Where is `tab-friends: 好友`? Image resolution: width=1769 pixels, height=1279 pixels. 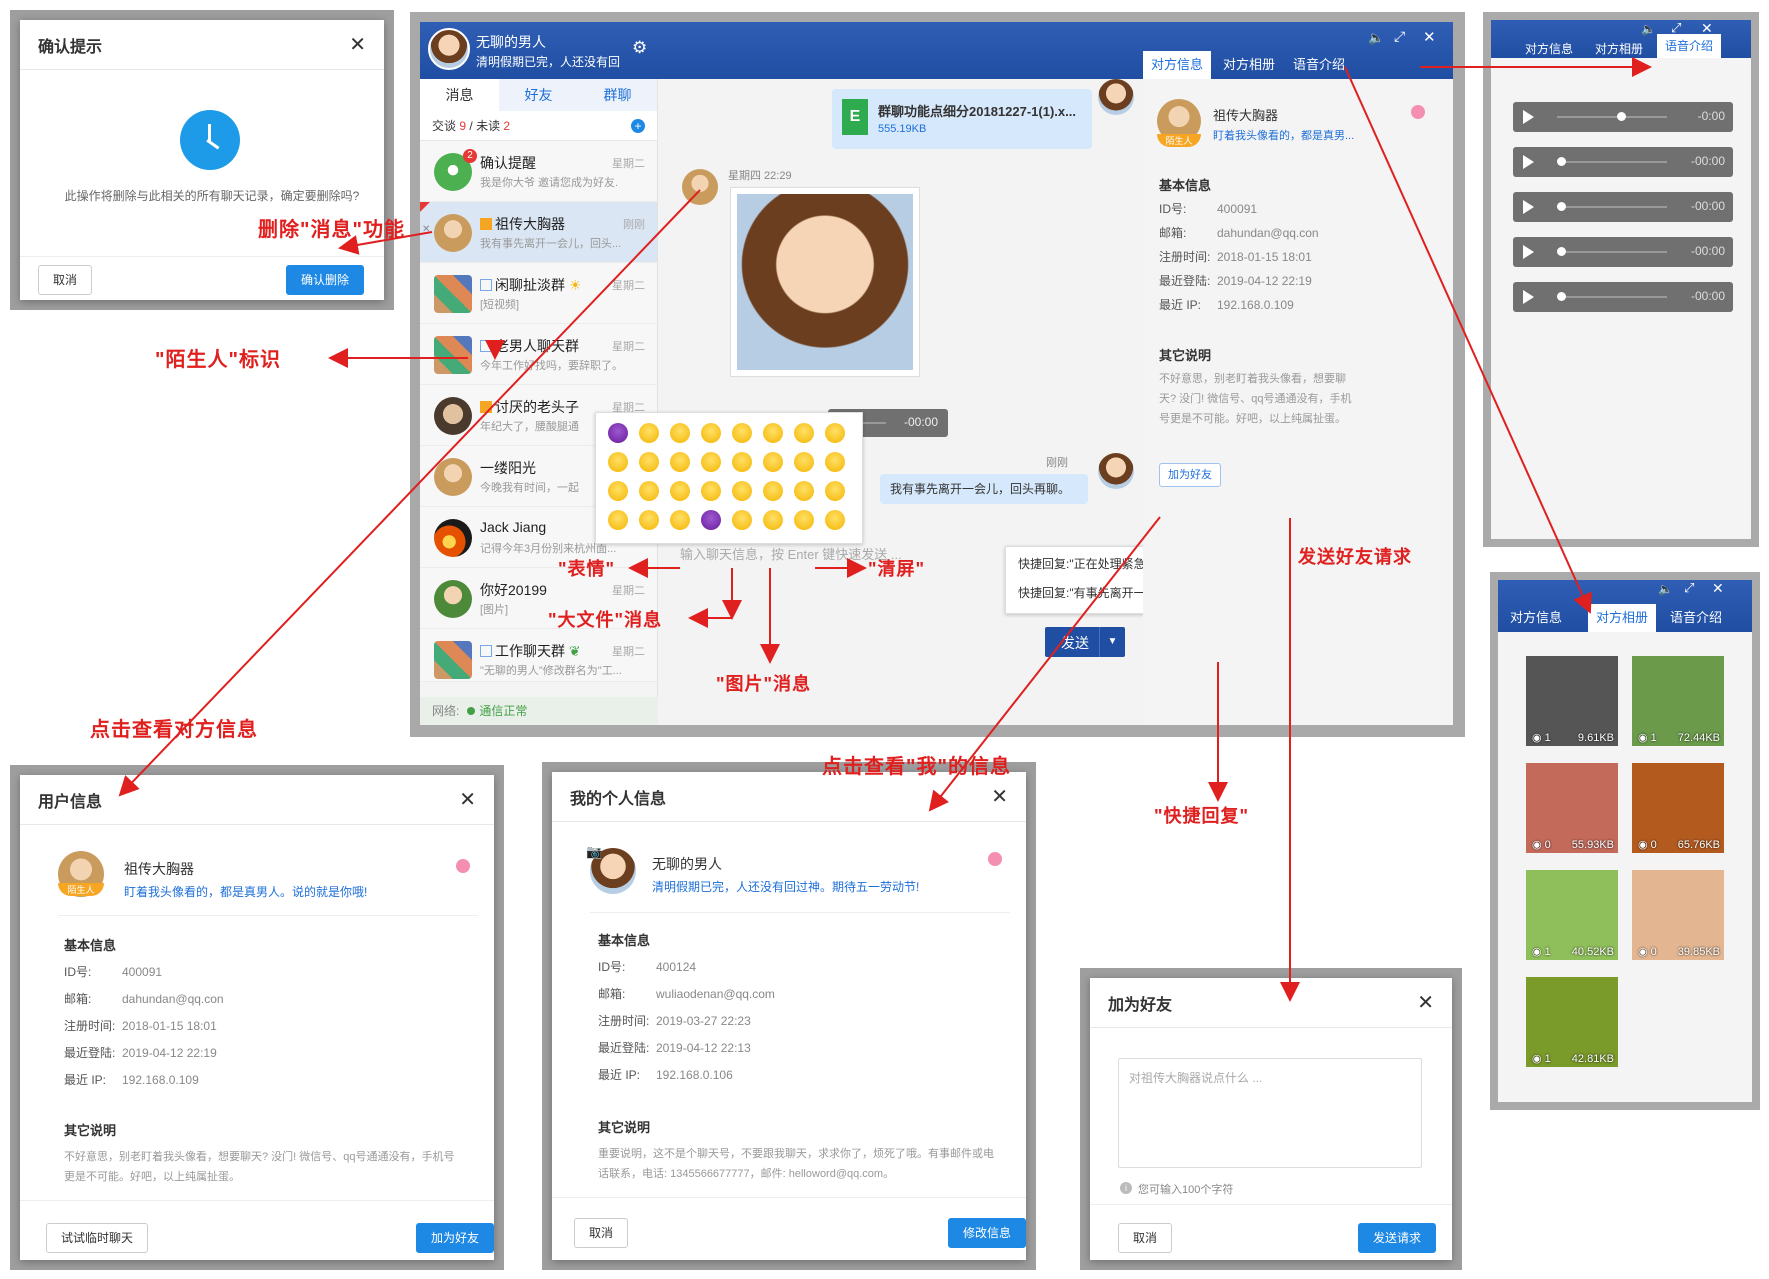 tab-friends: 好友 is located at coordinates (538, 95).